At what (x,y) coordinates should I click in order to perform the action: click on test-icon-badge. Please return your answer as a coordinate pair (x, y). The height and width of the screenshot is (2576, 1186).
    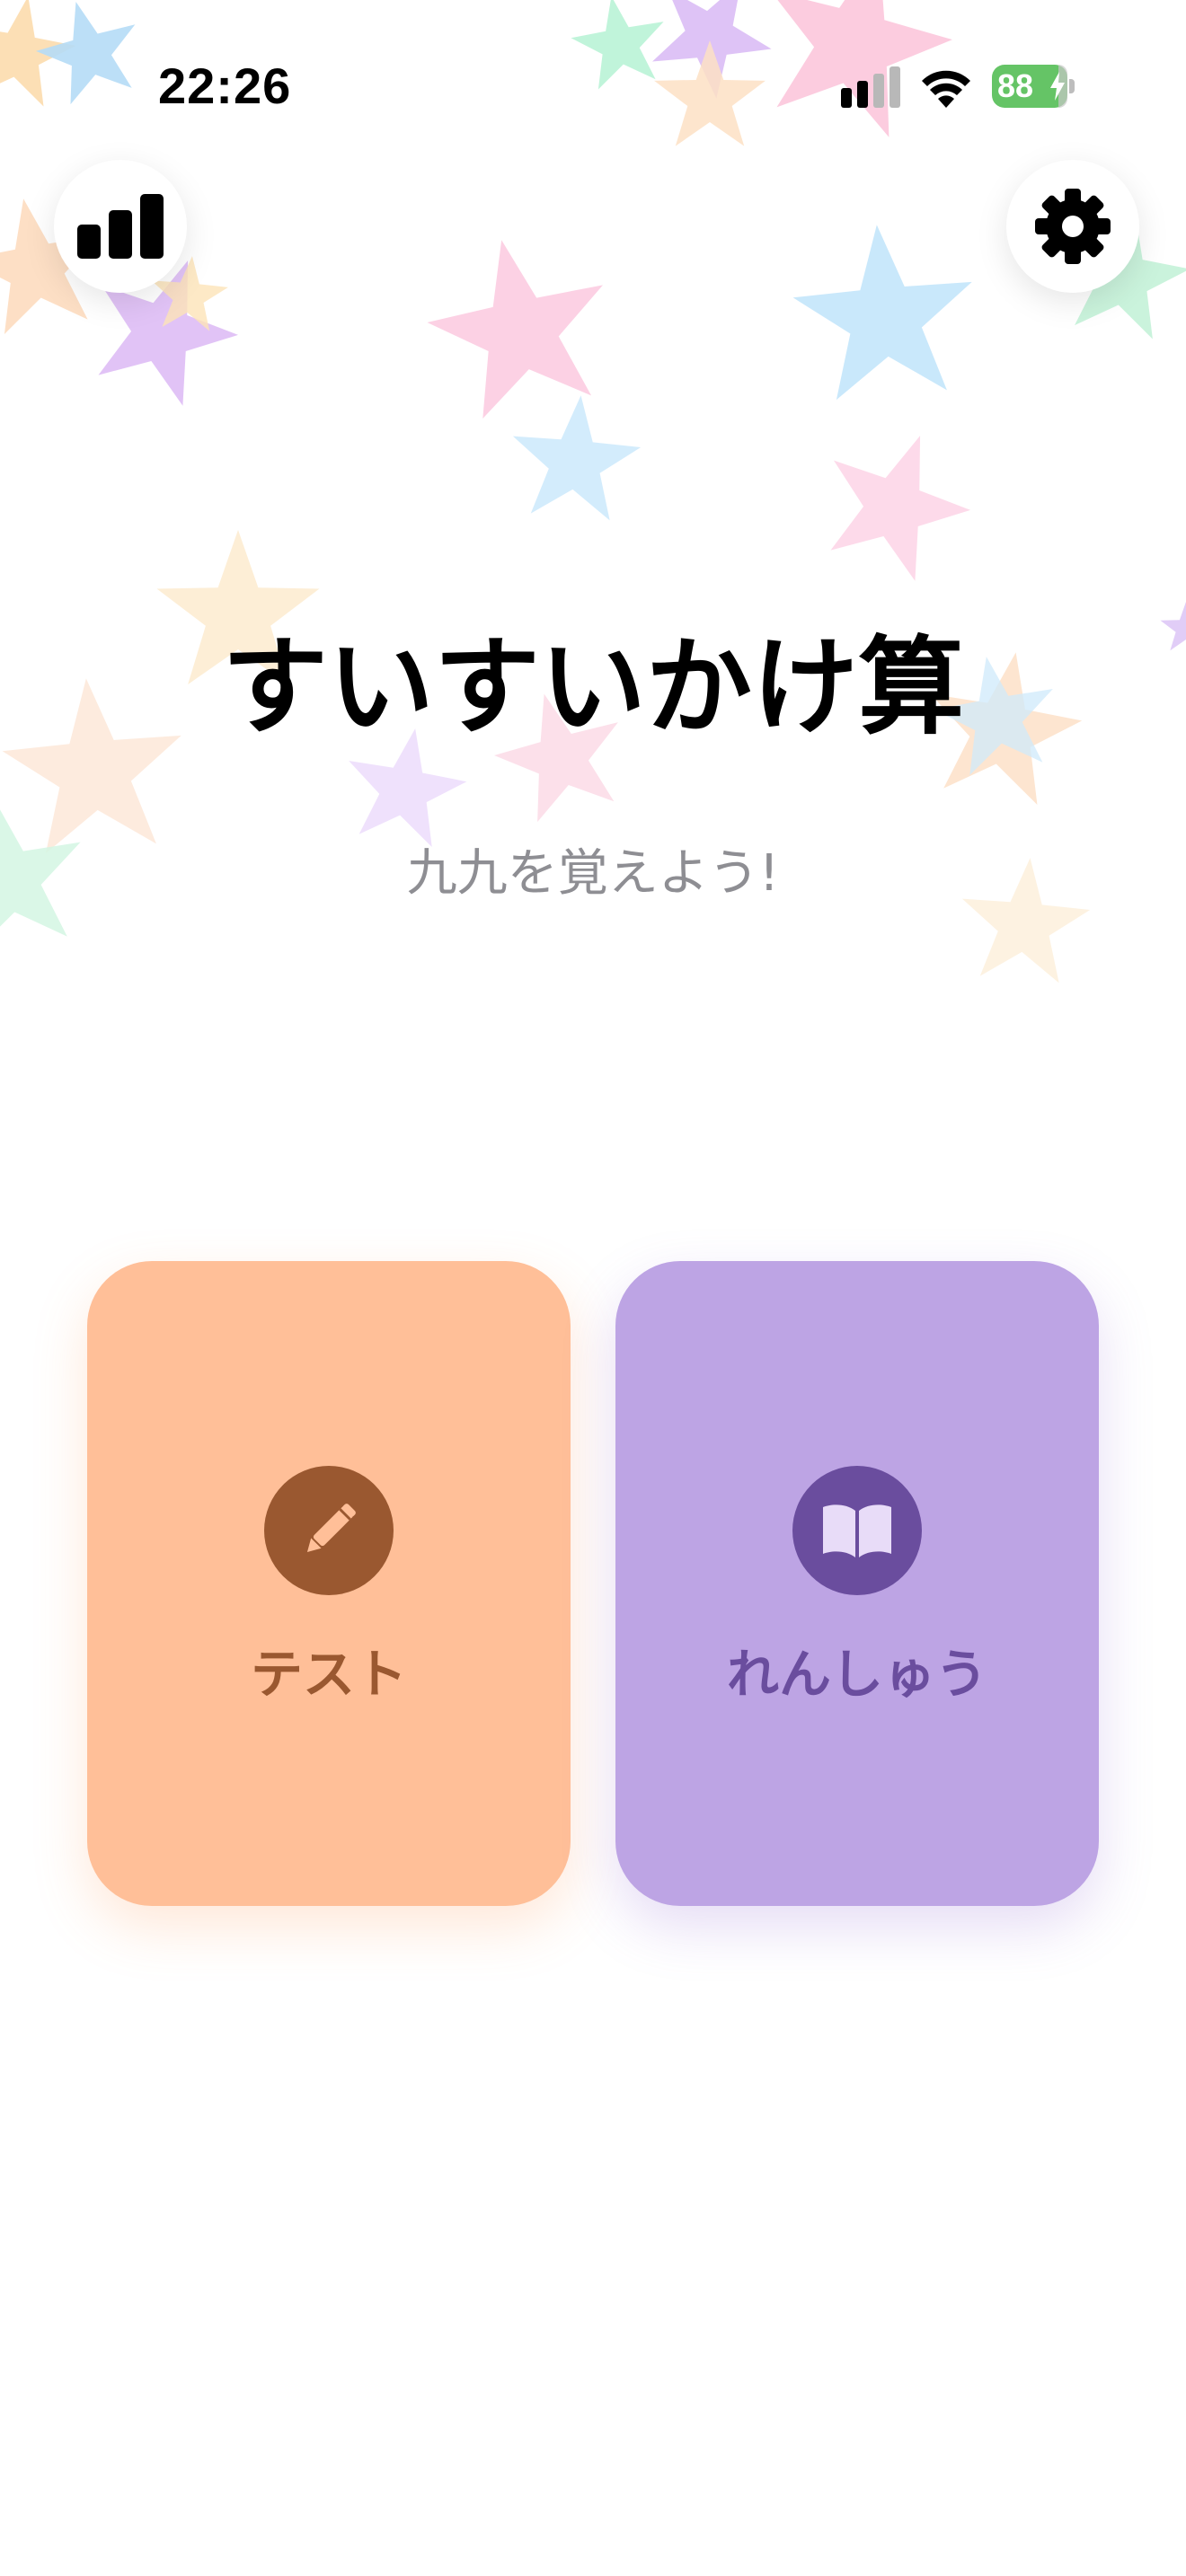
    Looking at the image, I should click on (329, 1530).